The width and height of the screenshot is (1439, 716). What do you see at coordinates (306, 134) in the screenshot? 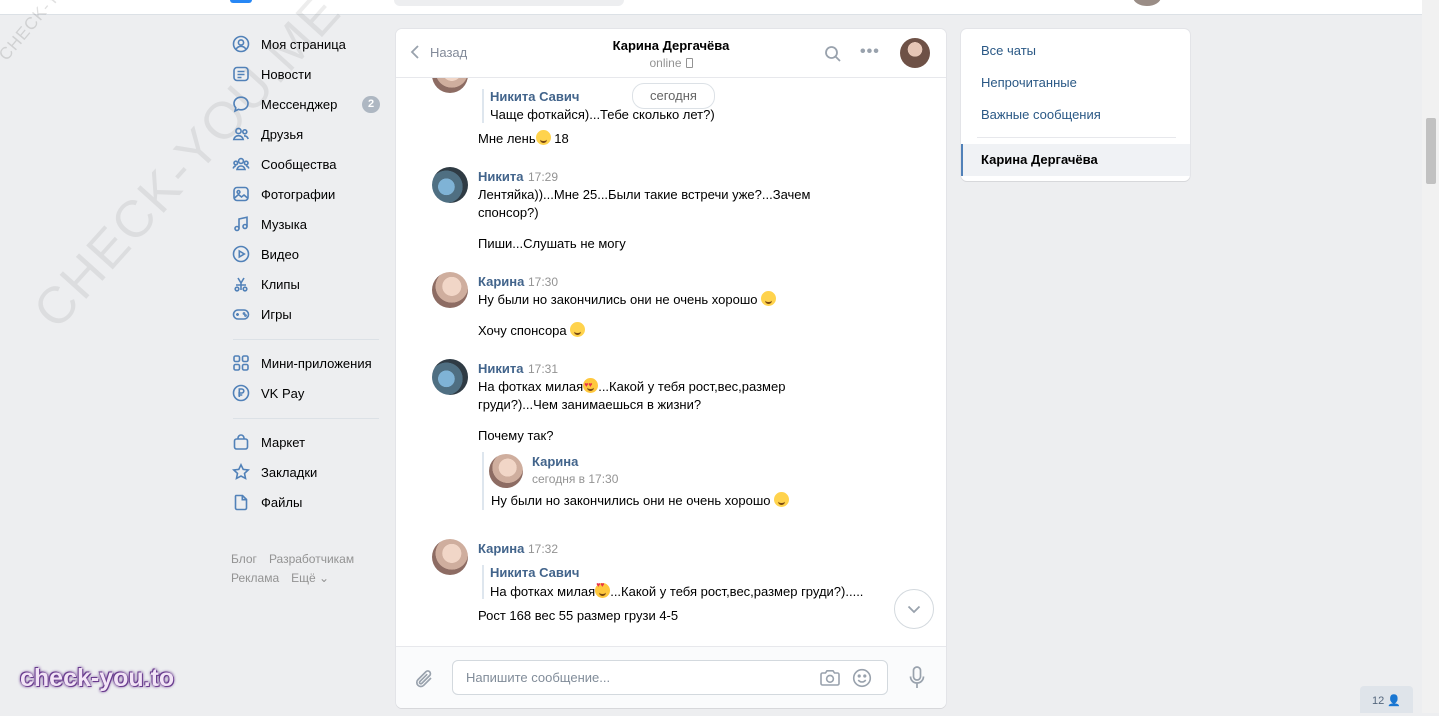
I see `nav-item-friends: Друзья` at bounding box center [306, 134].